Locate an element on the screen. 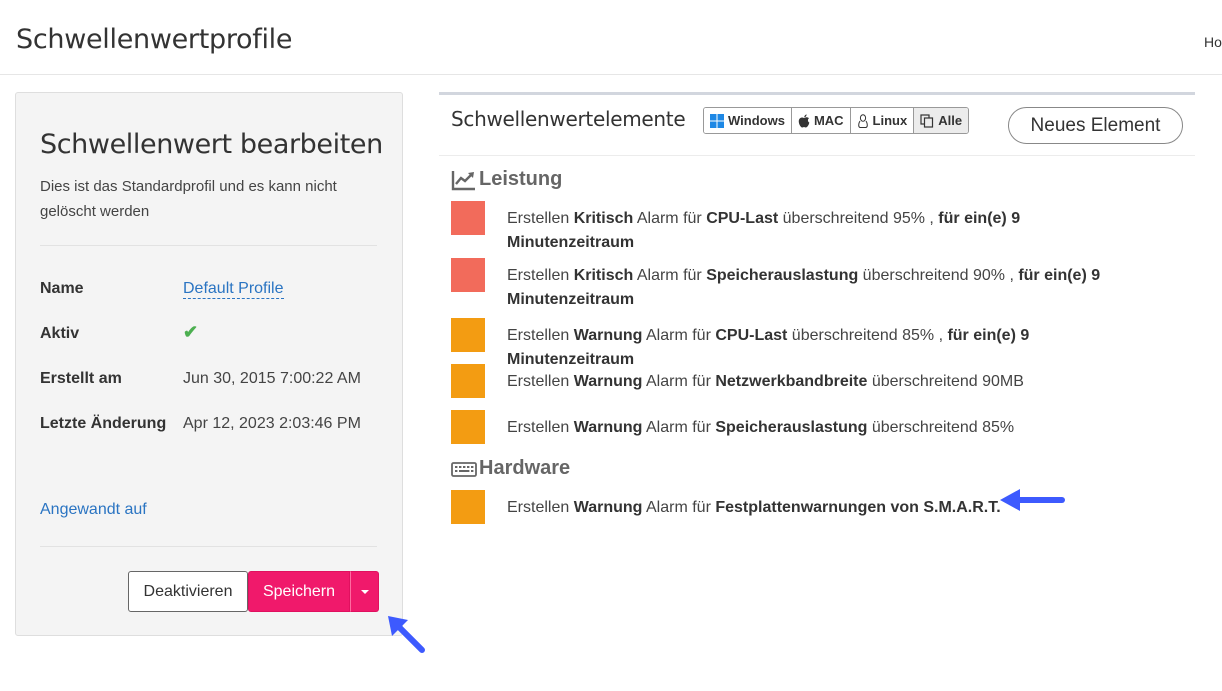 The image size is (1222, 691). created-value: Jun 30, 2015 7:00:22 AM is located at coordinates (272, 378).